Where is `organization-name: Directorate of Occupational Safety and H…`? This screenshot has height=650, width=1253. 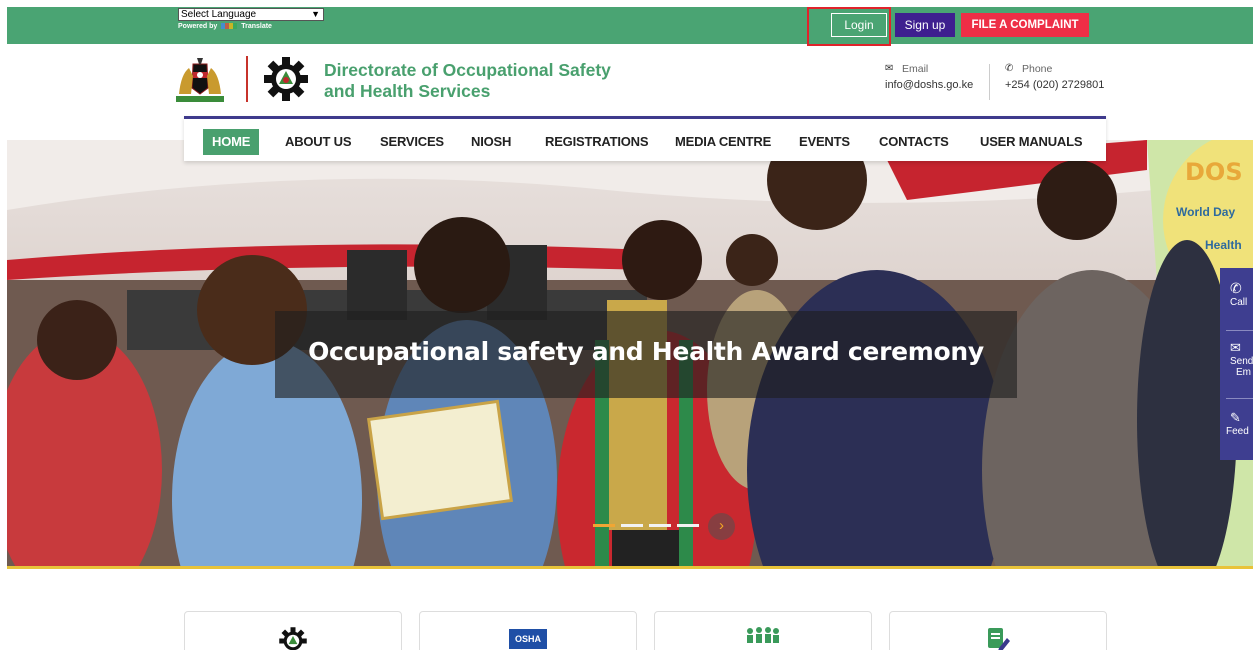 organization-name: Directorate of Occupational Safety and H… is located at coordinates (467, 81).